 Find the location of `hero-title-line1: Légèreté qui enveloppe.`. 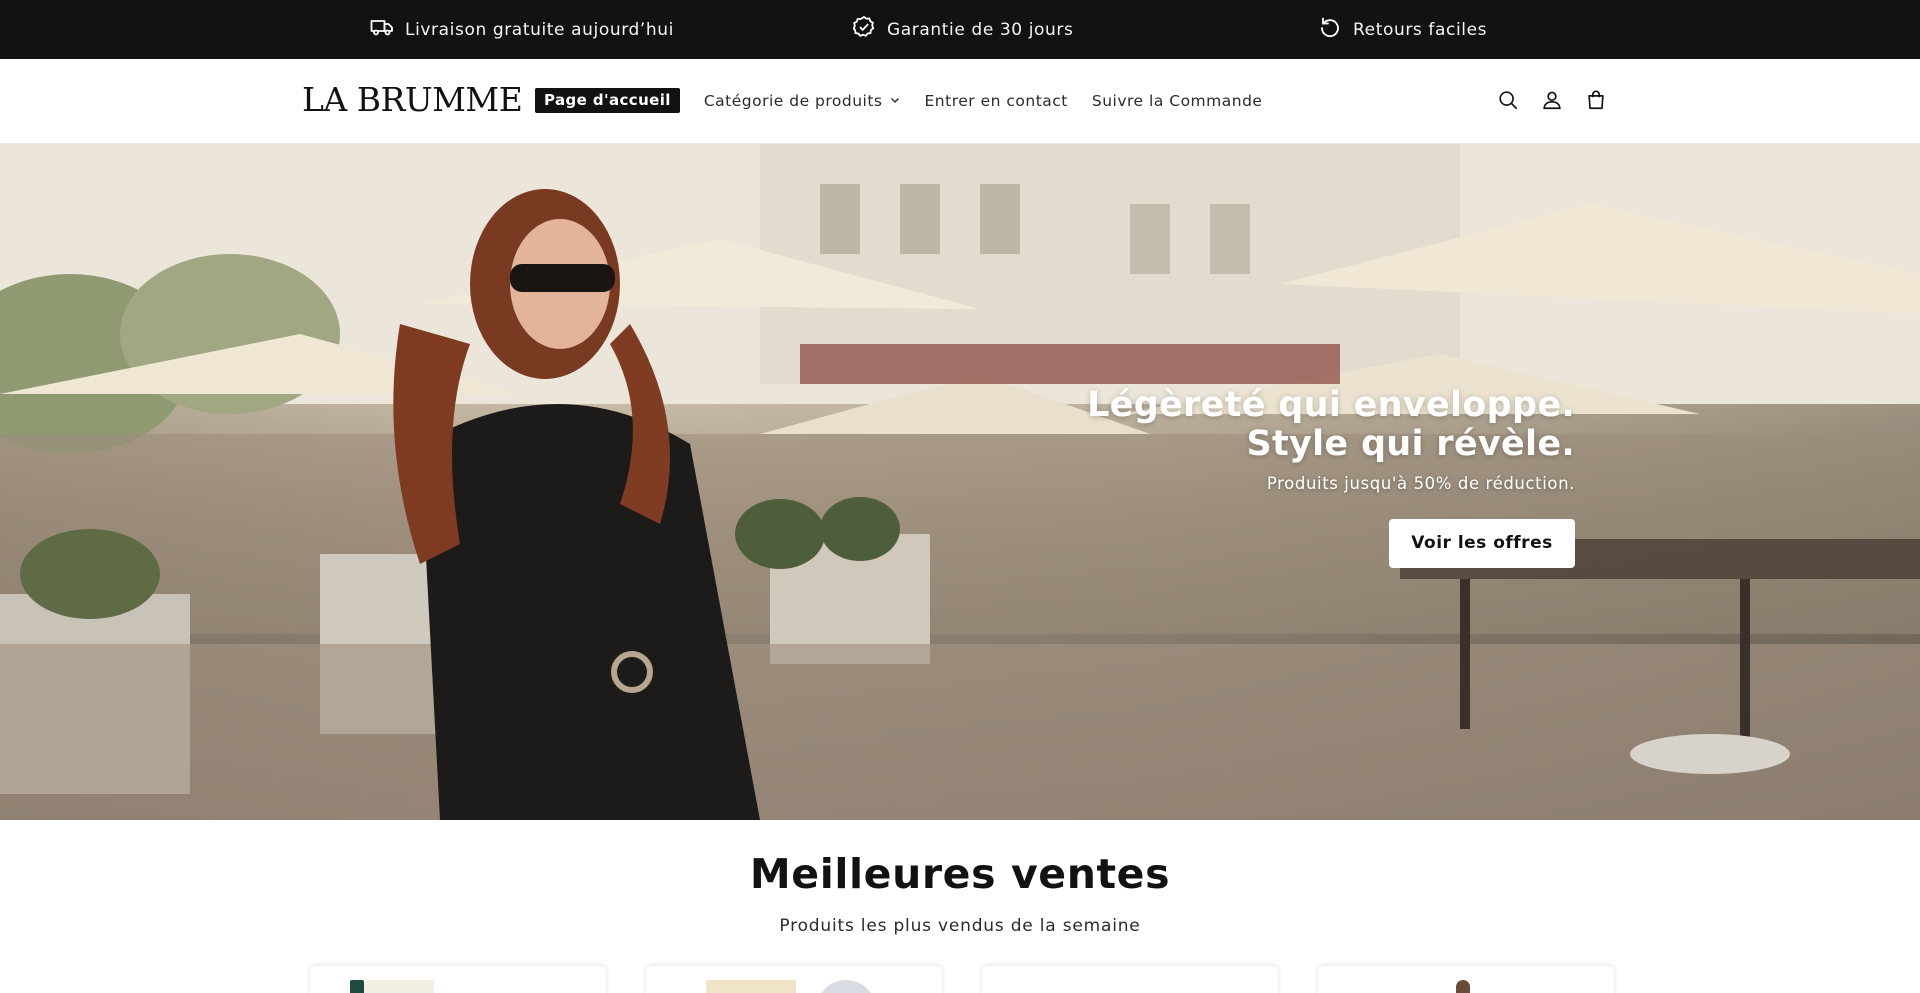

hero-title-line1: Légèreté qui enveloppe. is located at coordinates (1331, 405).